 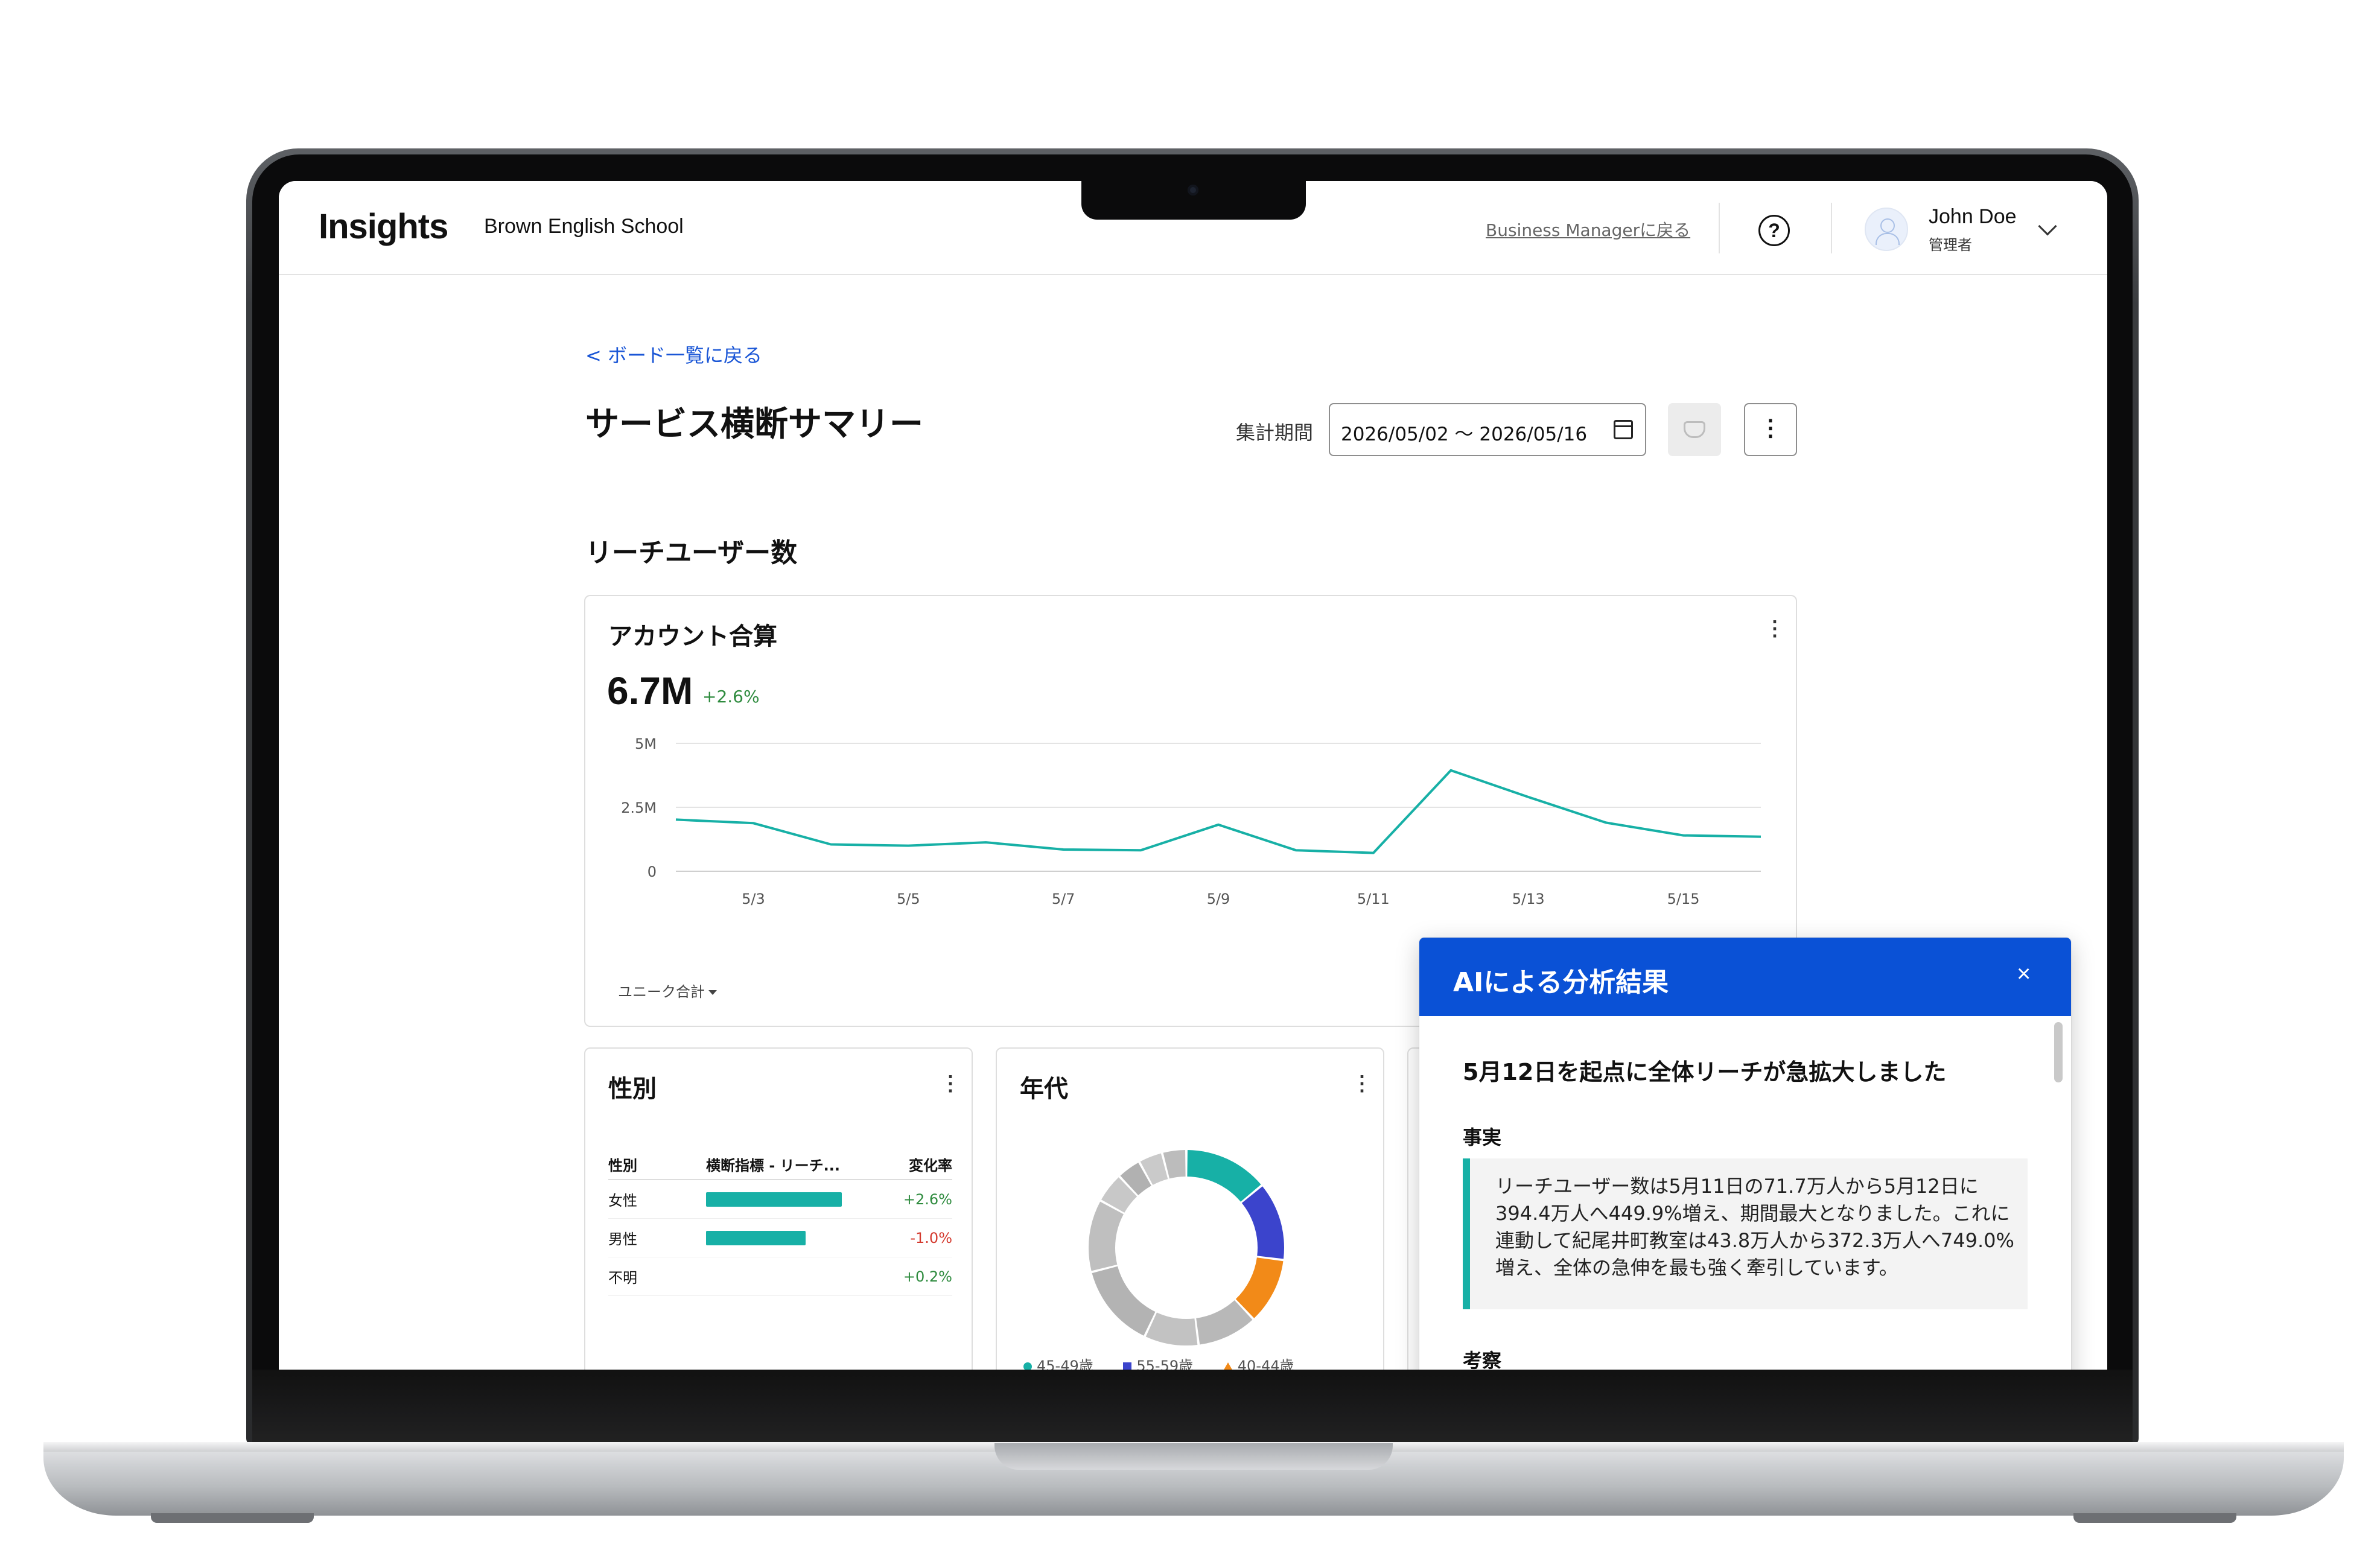 I want to click on chevron-down-icon, so click(x=2047, y=227).